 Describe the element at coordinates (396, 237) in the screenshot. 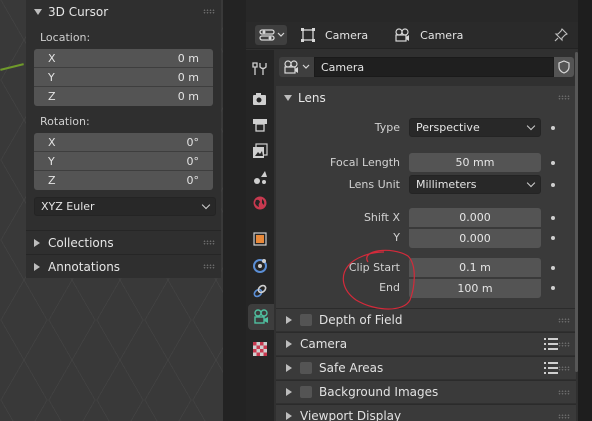

I see `shift-y-label: Y` at that location.